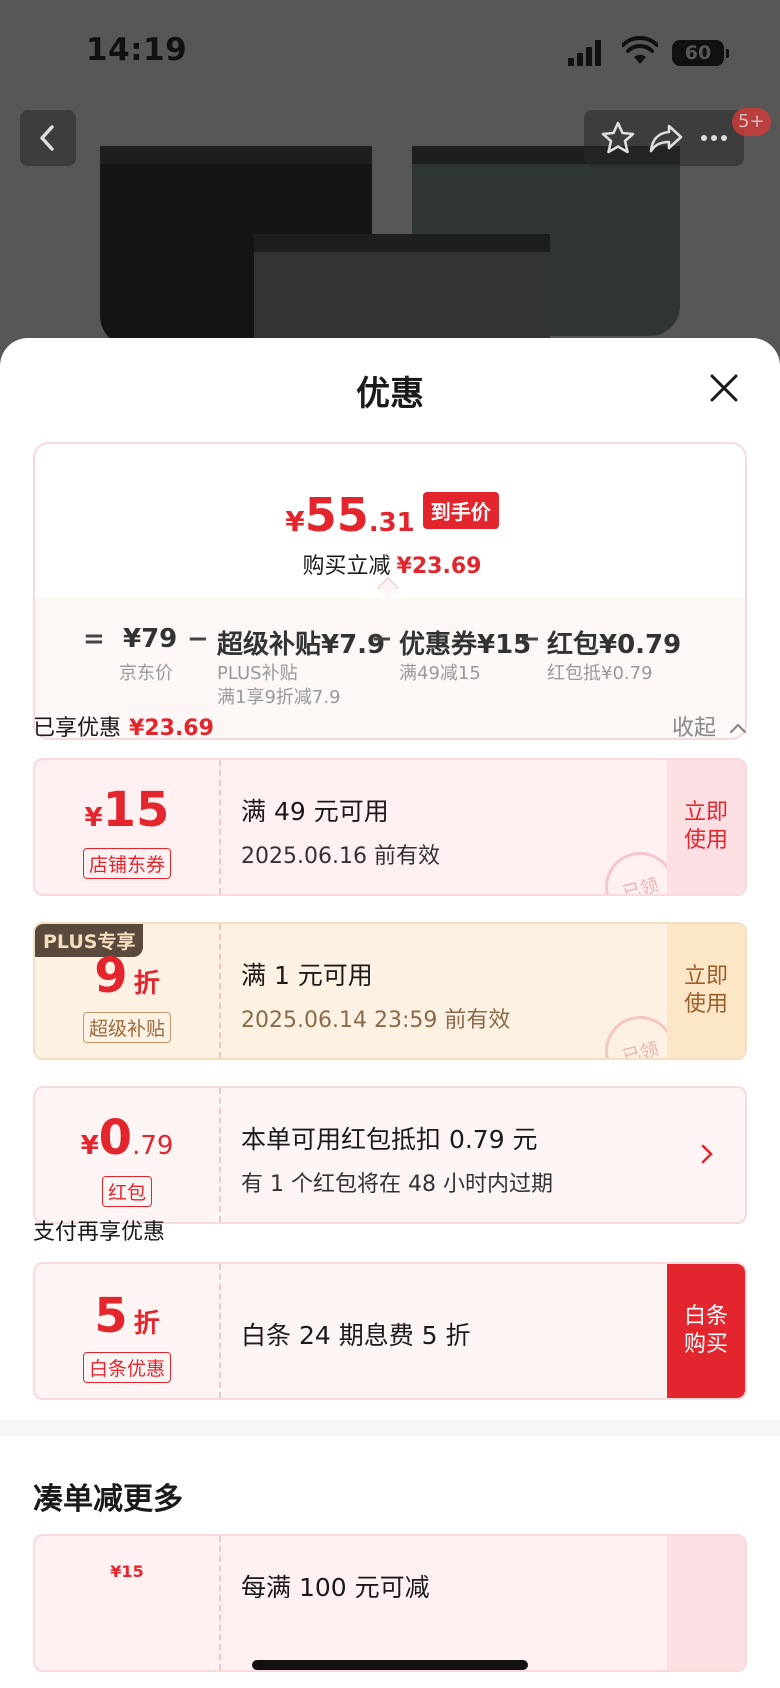 Image resolution: width=780 pixels, height=1688 pixels. I want to click on chevron-left-icon, so click(47, 138).